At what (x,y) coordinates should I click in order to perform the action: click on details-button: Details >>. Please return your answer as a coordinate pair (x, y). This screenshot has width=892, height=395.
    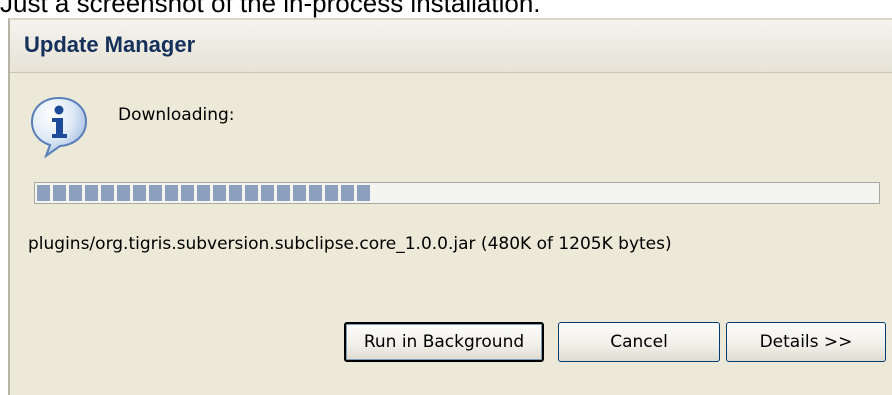
    Looking at the image, I should click on (806, 342).